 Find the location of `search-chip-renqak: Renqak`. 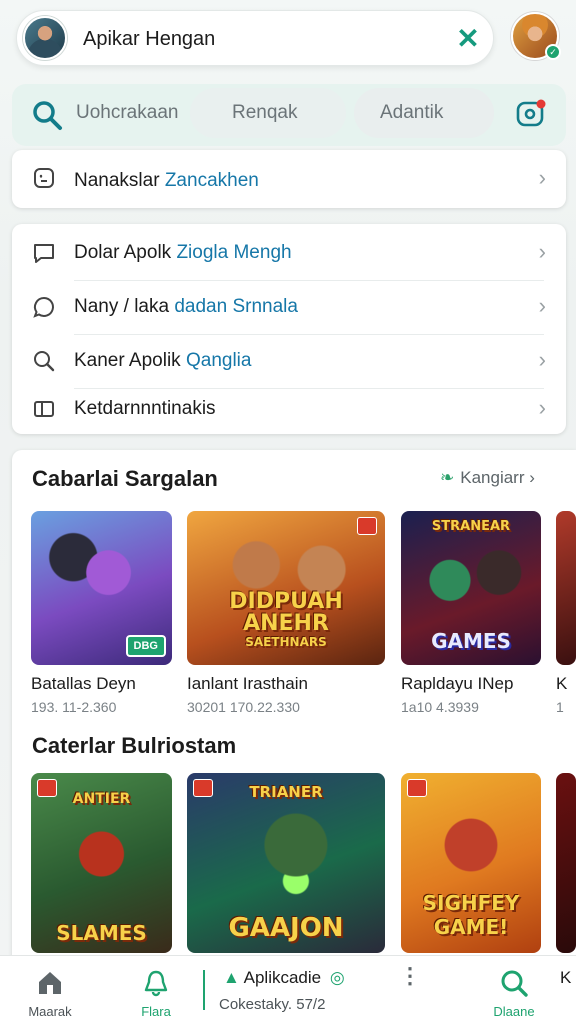

search-chip-renqak: Renqak is located at coordinates (268, 113).